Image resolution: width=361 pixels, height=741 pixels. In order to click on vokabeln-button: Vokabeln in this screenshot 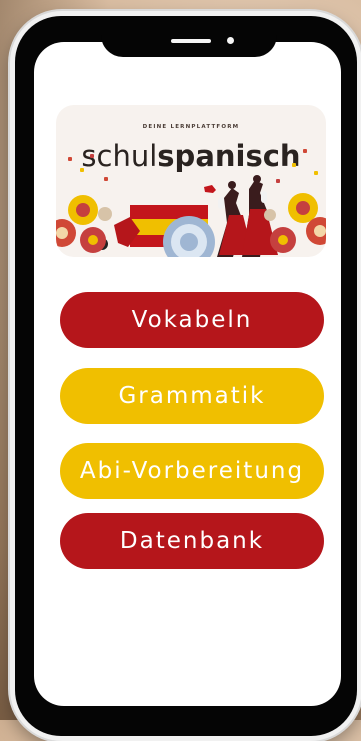, I will do `click(192, 320)`.